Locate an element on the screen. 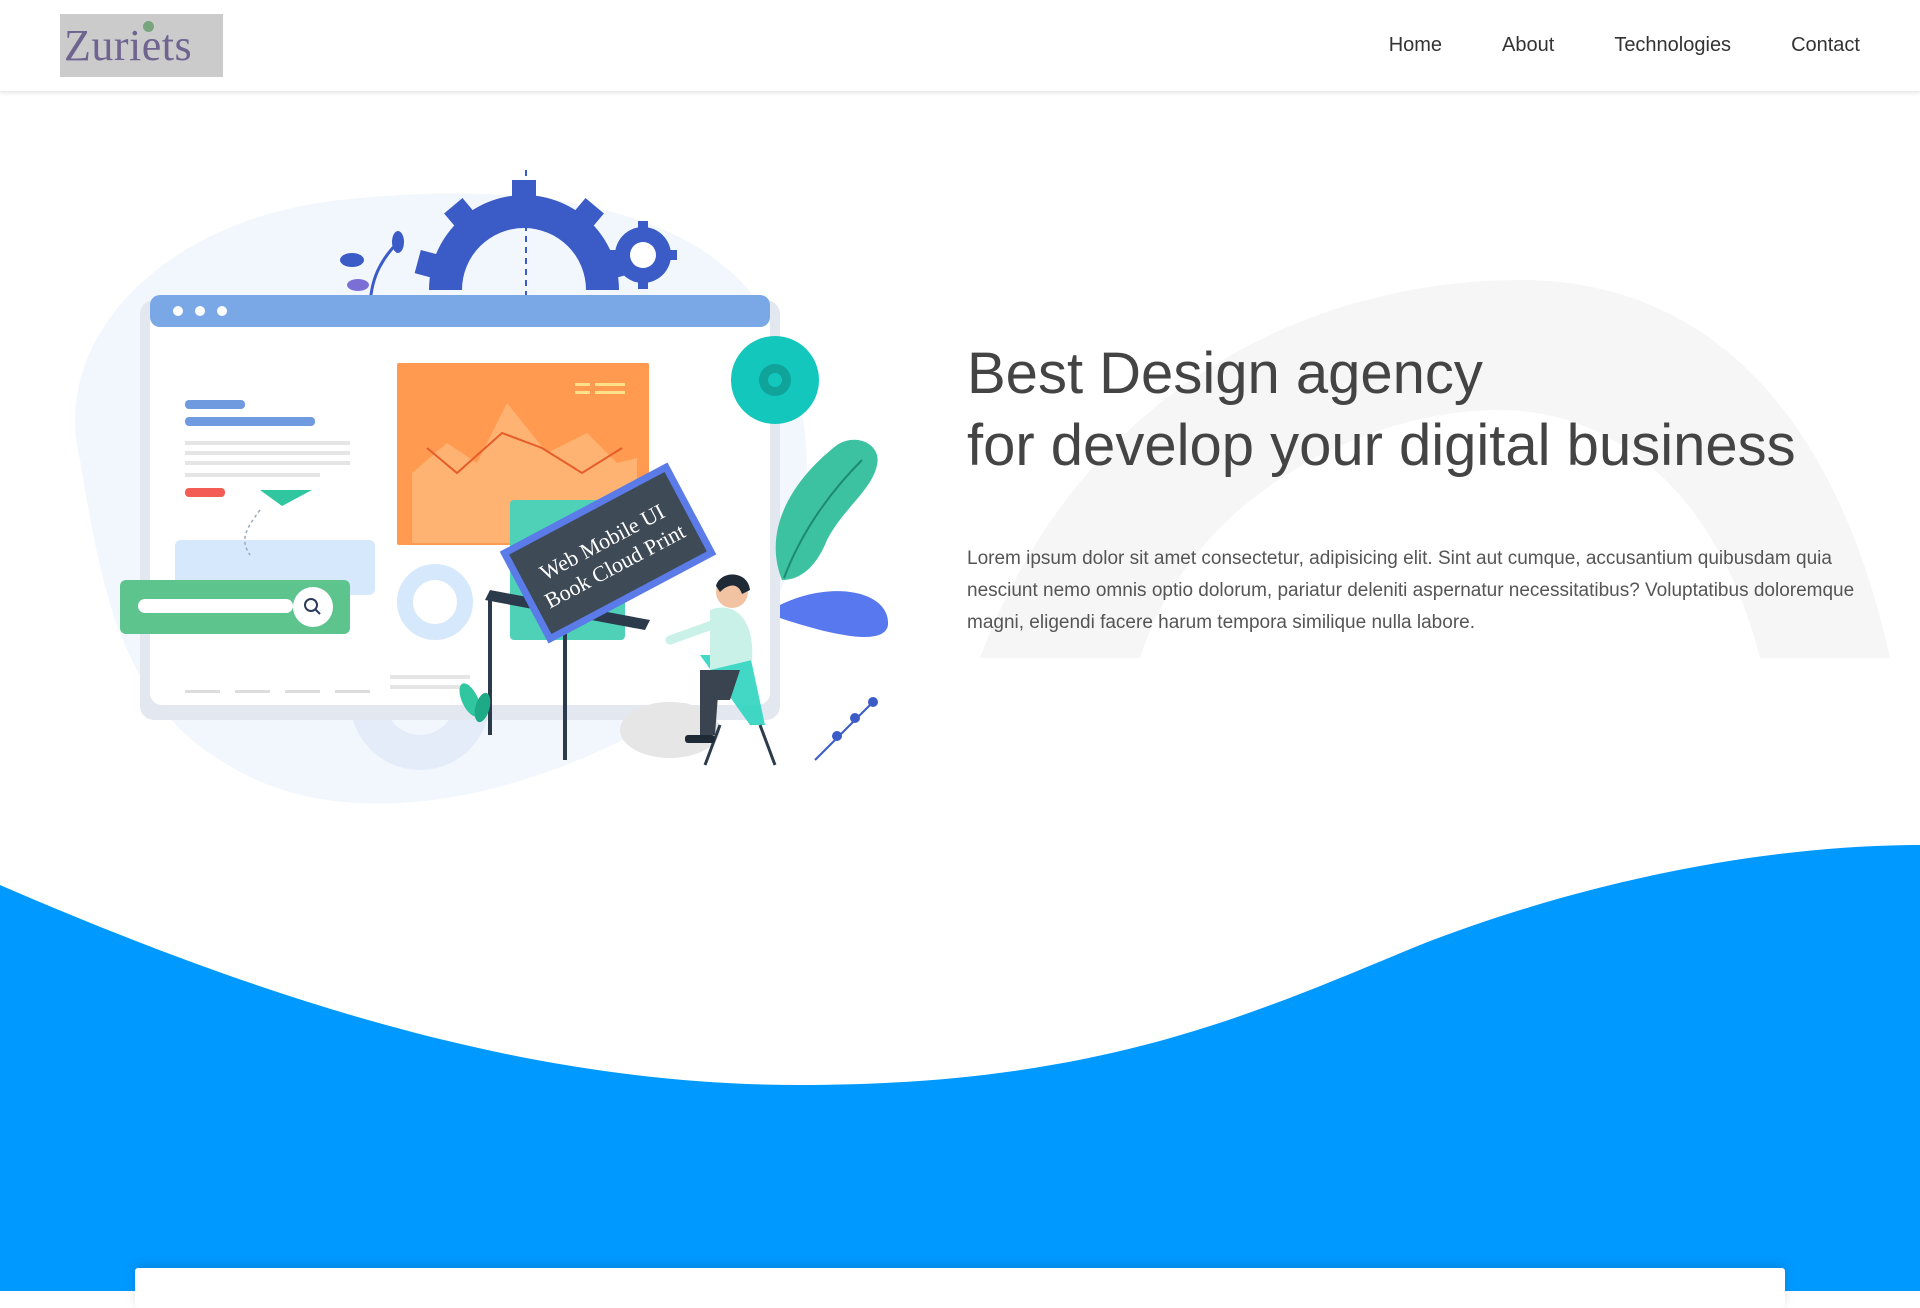  nav-home: Home is located at coordinates (1415, 45).